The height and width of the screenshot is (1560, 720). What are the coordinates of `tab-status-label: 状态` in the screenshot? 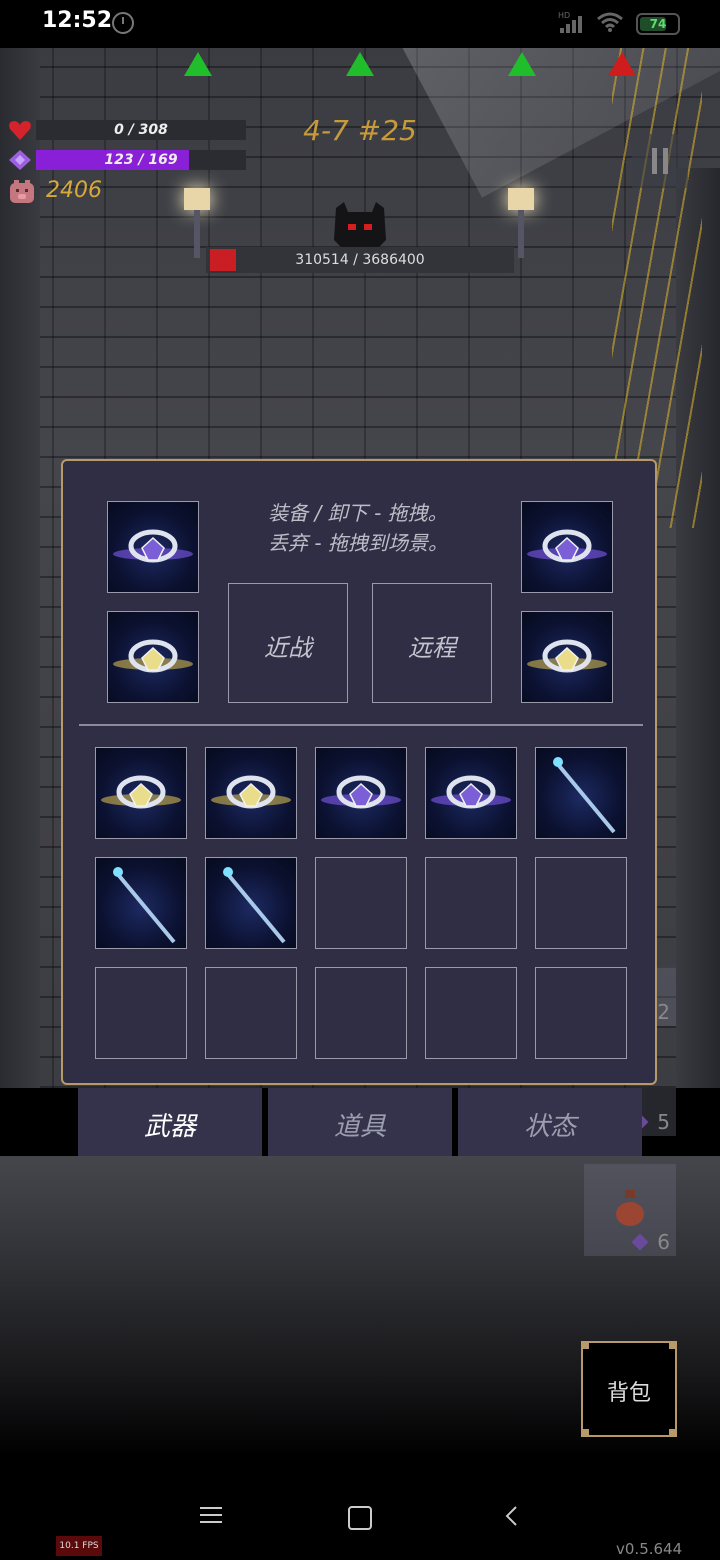 It's located at (549, 1127).